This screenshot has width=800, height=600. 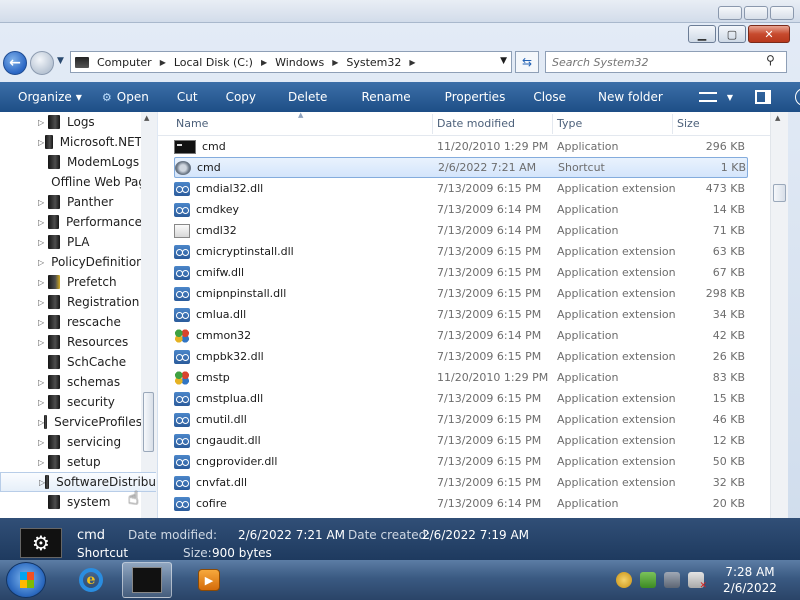 I want to click on breadcrumb-local-disk: Local Disk (C:) ▶, so click(x=220, y=62).